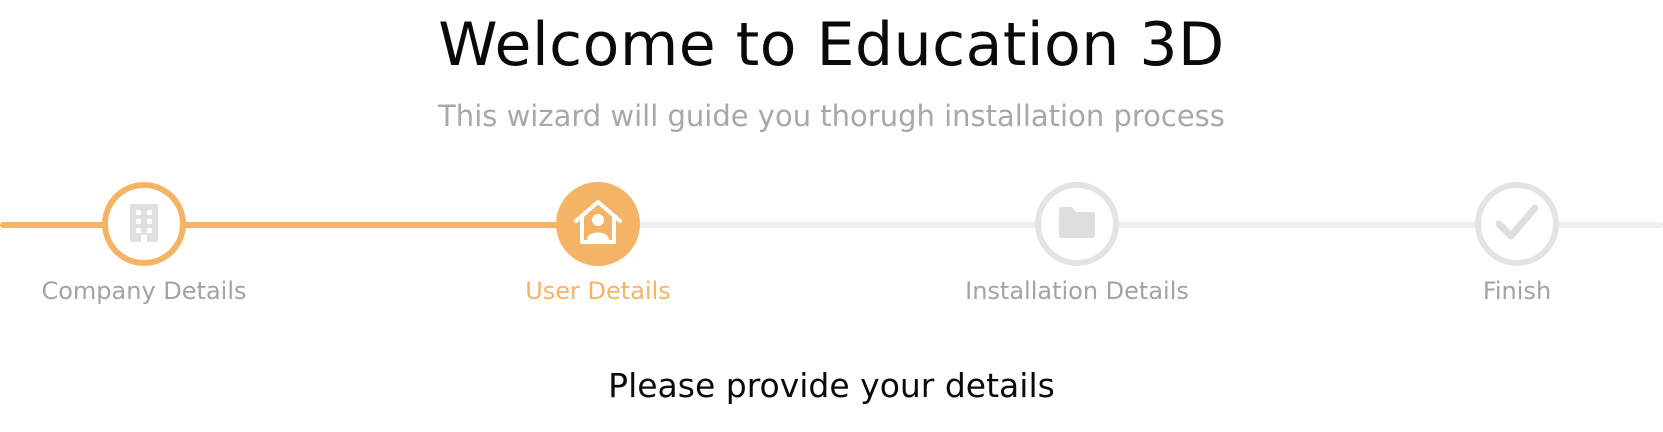 Image resolution: width=1663 pixels, height=432 pixels. I want to click on progress-track-completed, so click(300, 225).